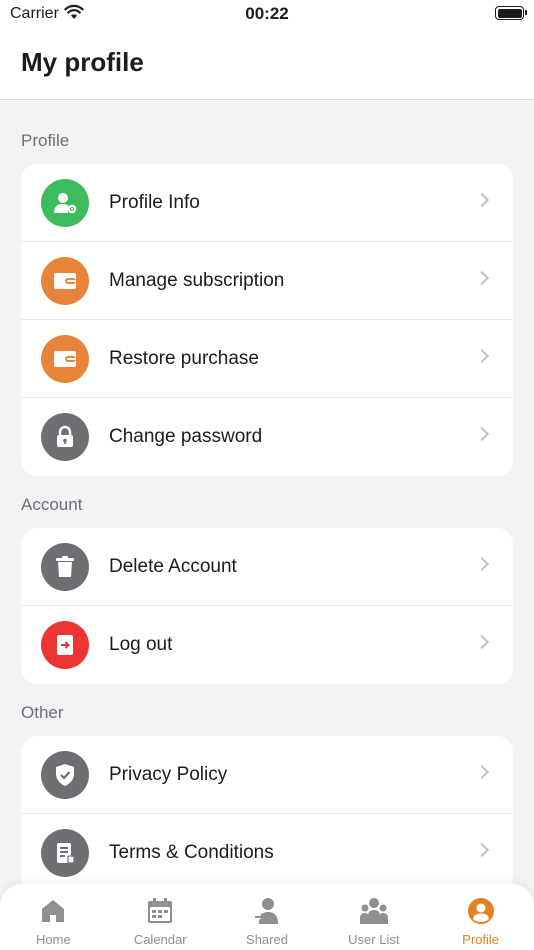 The width and height of the screenshot is (534, 950). Describe the element at coordinates (160, 939) in the screenshot. I see `tab-label: Calendar` at that location.